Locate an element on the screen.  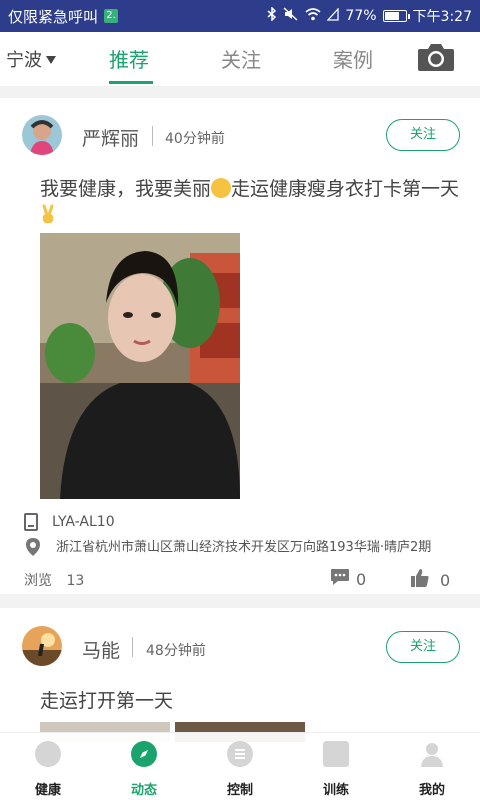
post-text: 走运打开第一天 is located at coordinates (107, 701).